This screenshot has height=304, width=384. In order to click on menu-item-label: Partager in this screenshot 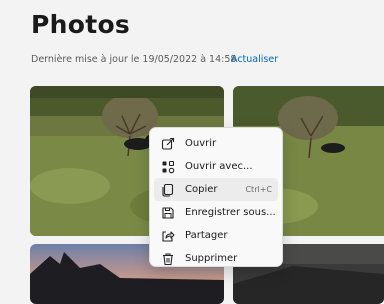, I will do `click(206, 235)`.